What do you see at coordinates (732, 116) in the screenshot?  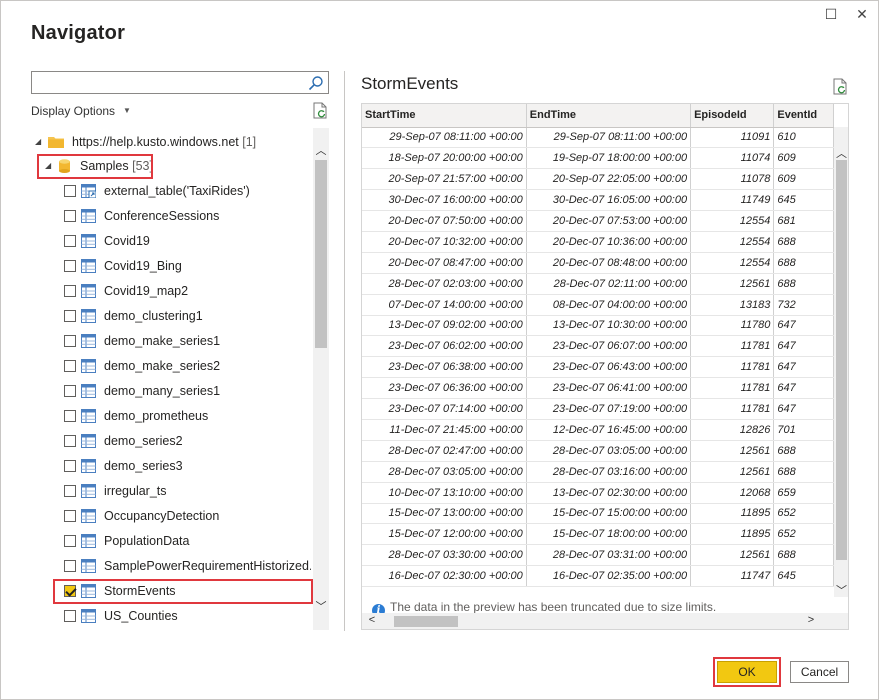 I see `column-header: EpisodeId` at bounding box center [732, 116].